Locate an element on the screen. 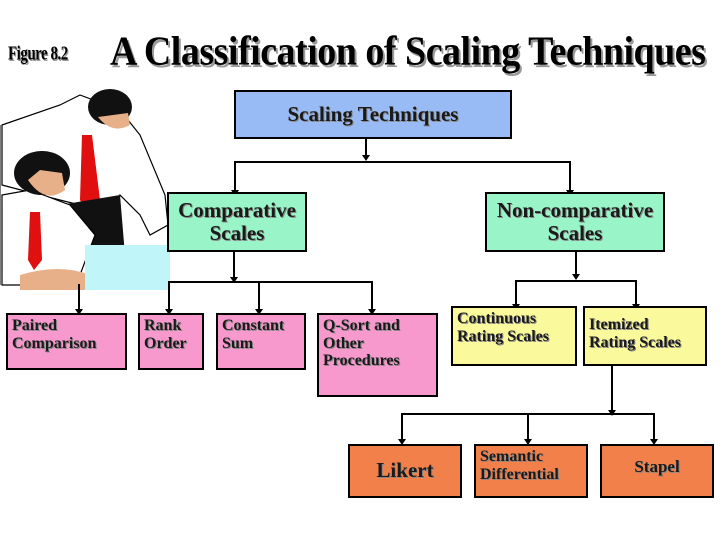 The image size is (720, 540). node-semantic-differential: Semantic Differential is located at coordinates (531, 471).